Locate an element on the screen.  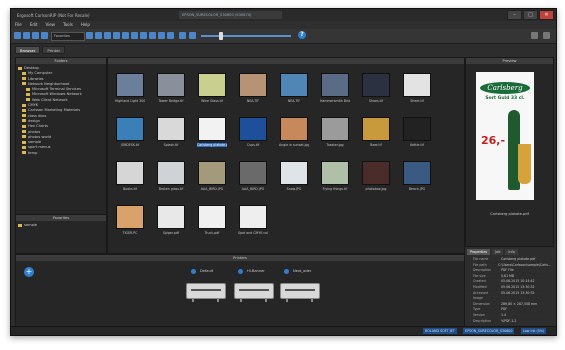
add-printer-button: + is located at coordinates (29, 272).